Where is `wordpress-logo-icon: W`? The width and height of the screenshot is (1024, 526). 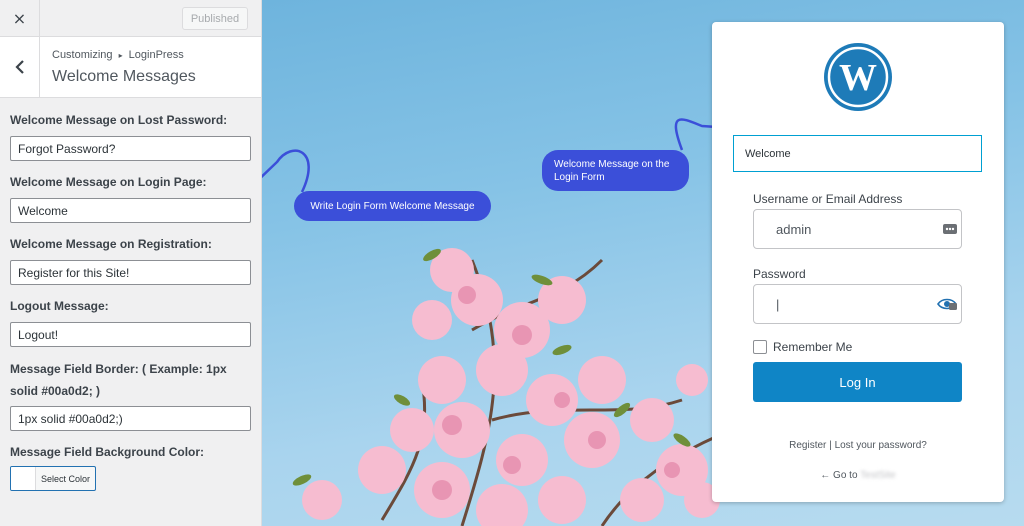
wordpress-logo-icon: W is located at coordinates (858, 77).